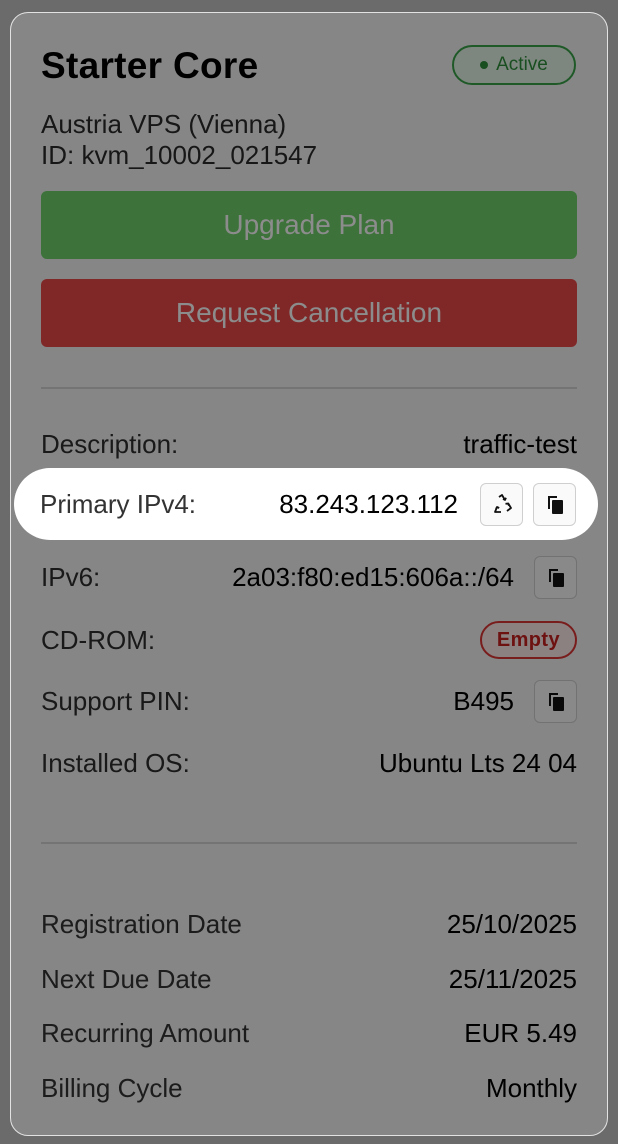 Image resolution: width=618 pixels, height=1144 pixels. Describe the element at coordinates (368, 503) in the screenshot. I see `primary-ipv4-value: 83.243.123.112` at that location.